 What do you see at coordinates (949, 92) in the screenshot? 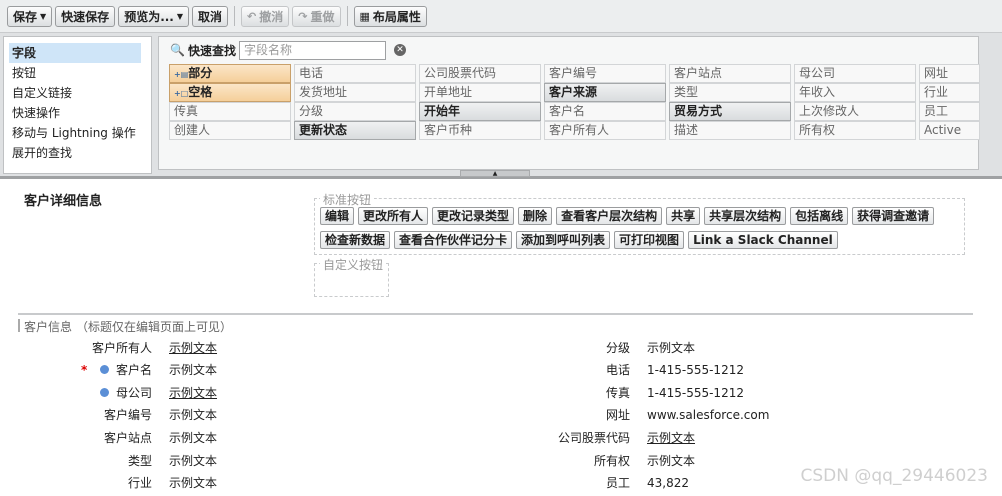
I see `palette-field: 行业` at bounding box center [949, 92].